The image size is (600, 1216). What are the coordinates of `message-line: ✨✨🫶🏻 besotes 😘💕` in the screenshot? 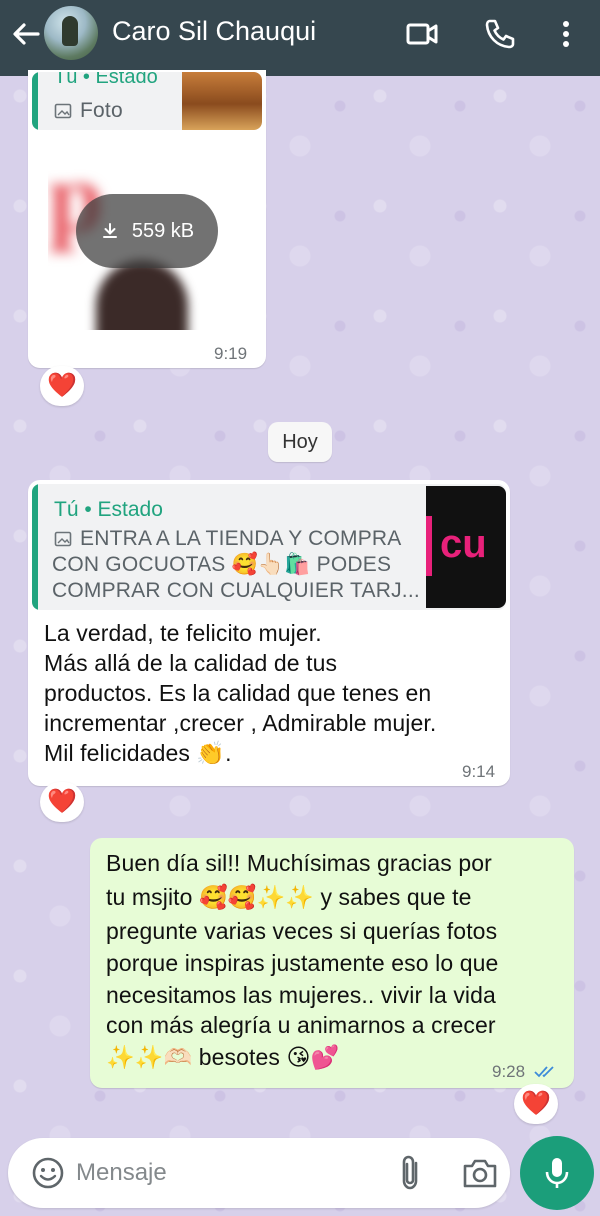 It's located at (223, 1057).